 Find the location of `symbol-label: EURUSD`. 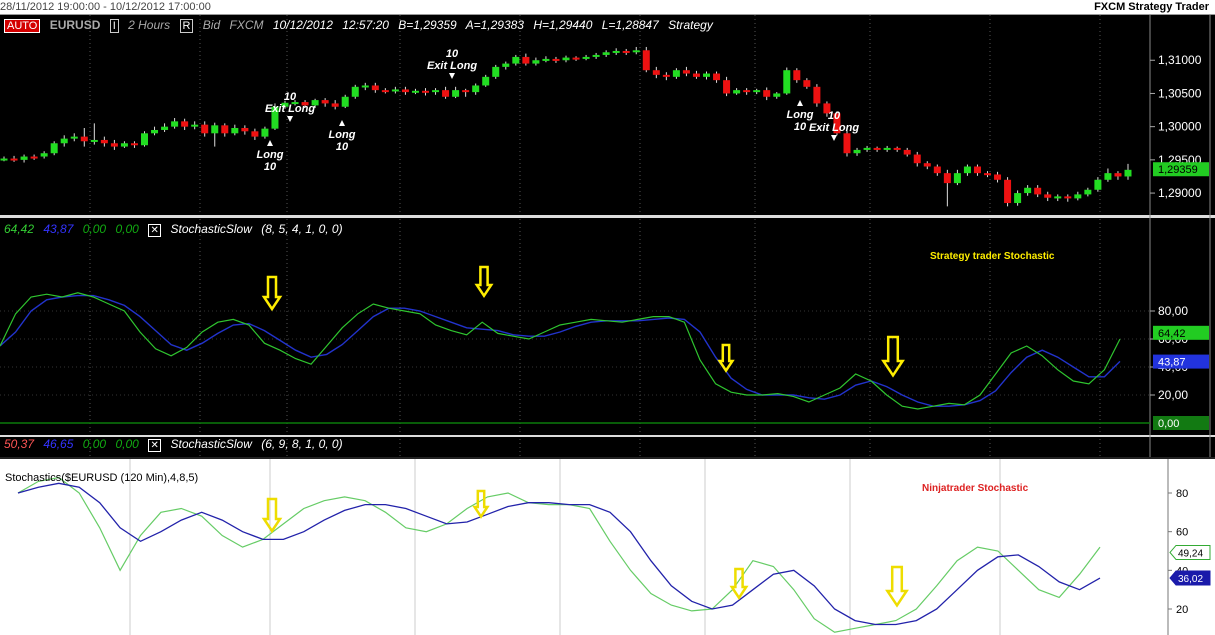

symbol-label: EURUSD is located at coordinates (75, 25).